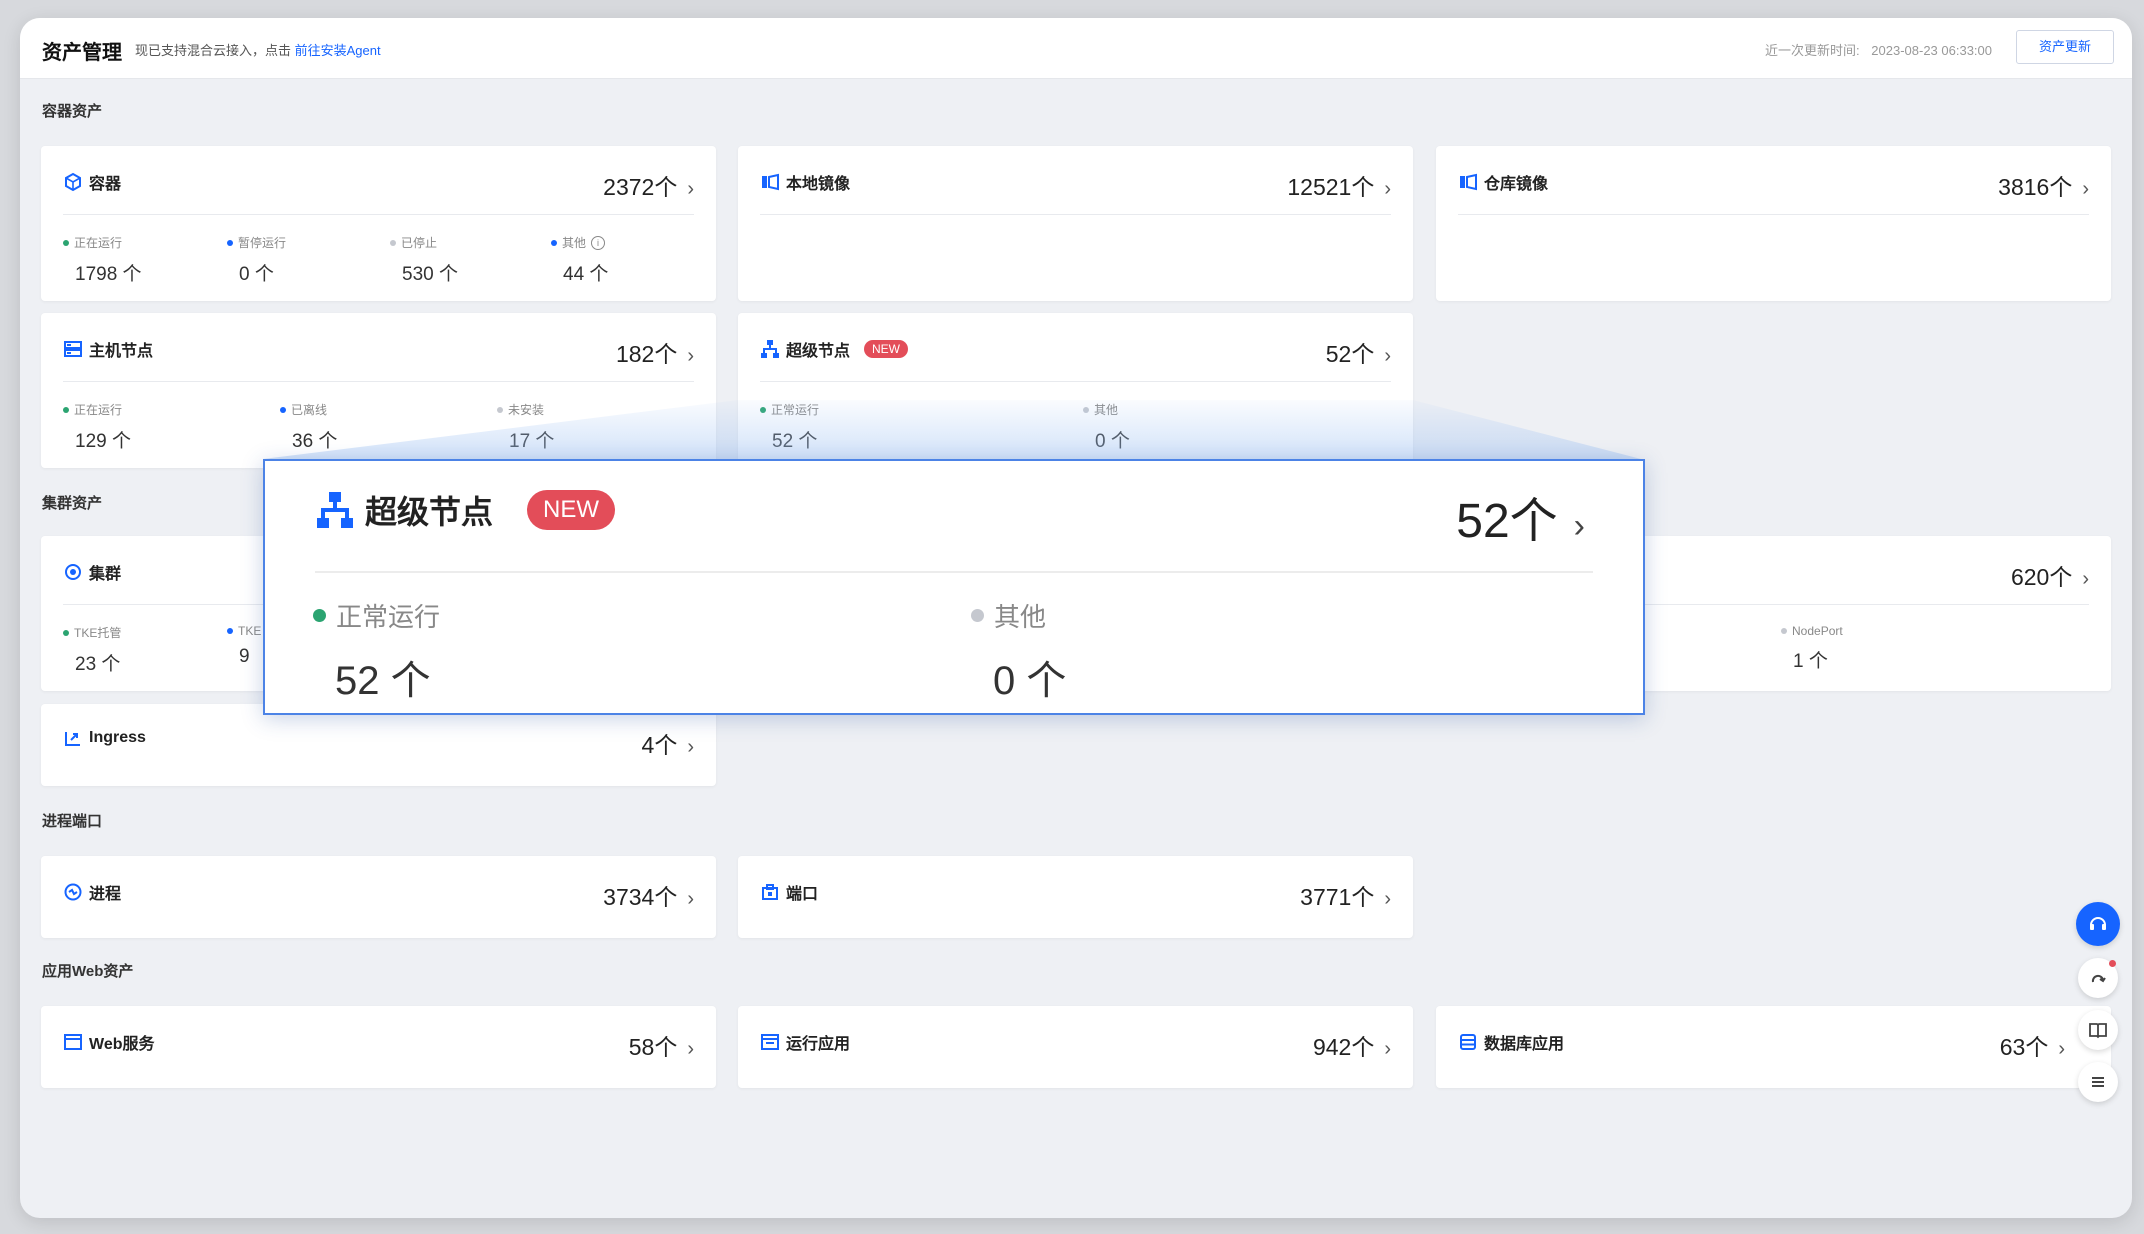  What do you see at coordinates (256, 260) in the screenshot?
I see `stat-paused: 暂停运行 0 个` at bounding box center [256, 260].